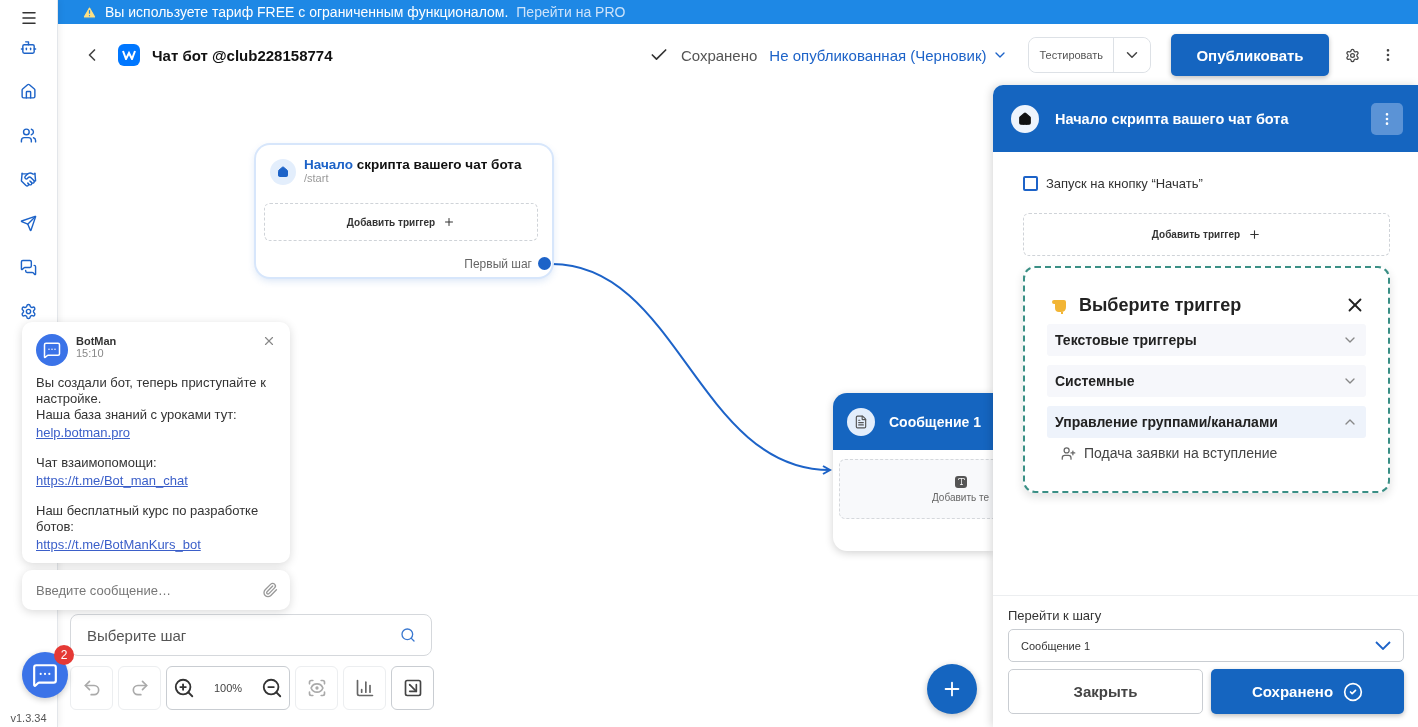 Image resolution: width=1418 pixels, height=727 pixels. I want to click on arrow-down-right-icon, so click(412, 688).